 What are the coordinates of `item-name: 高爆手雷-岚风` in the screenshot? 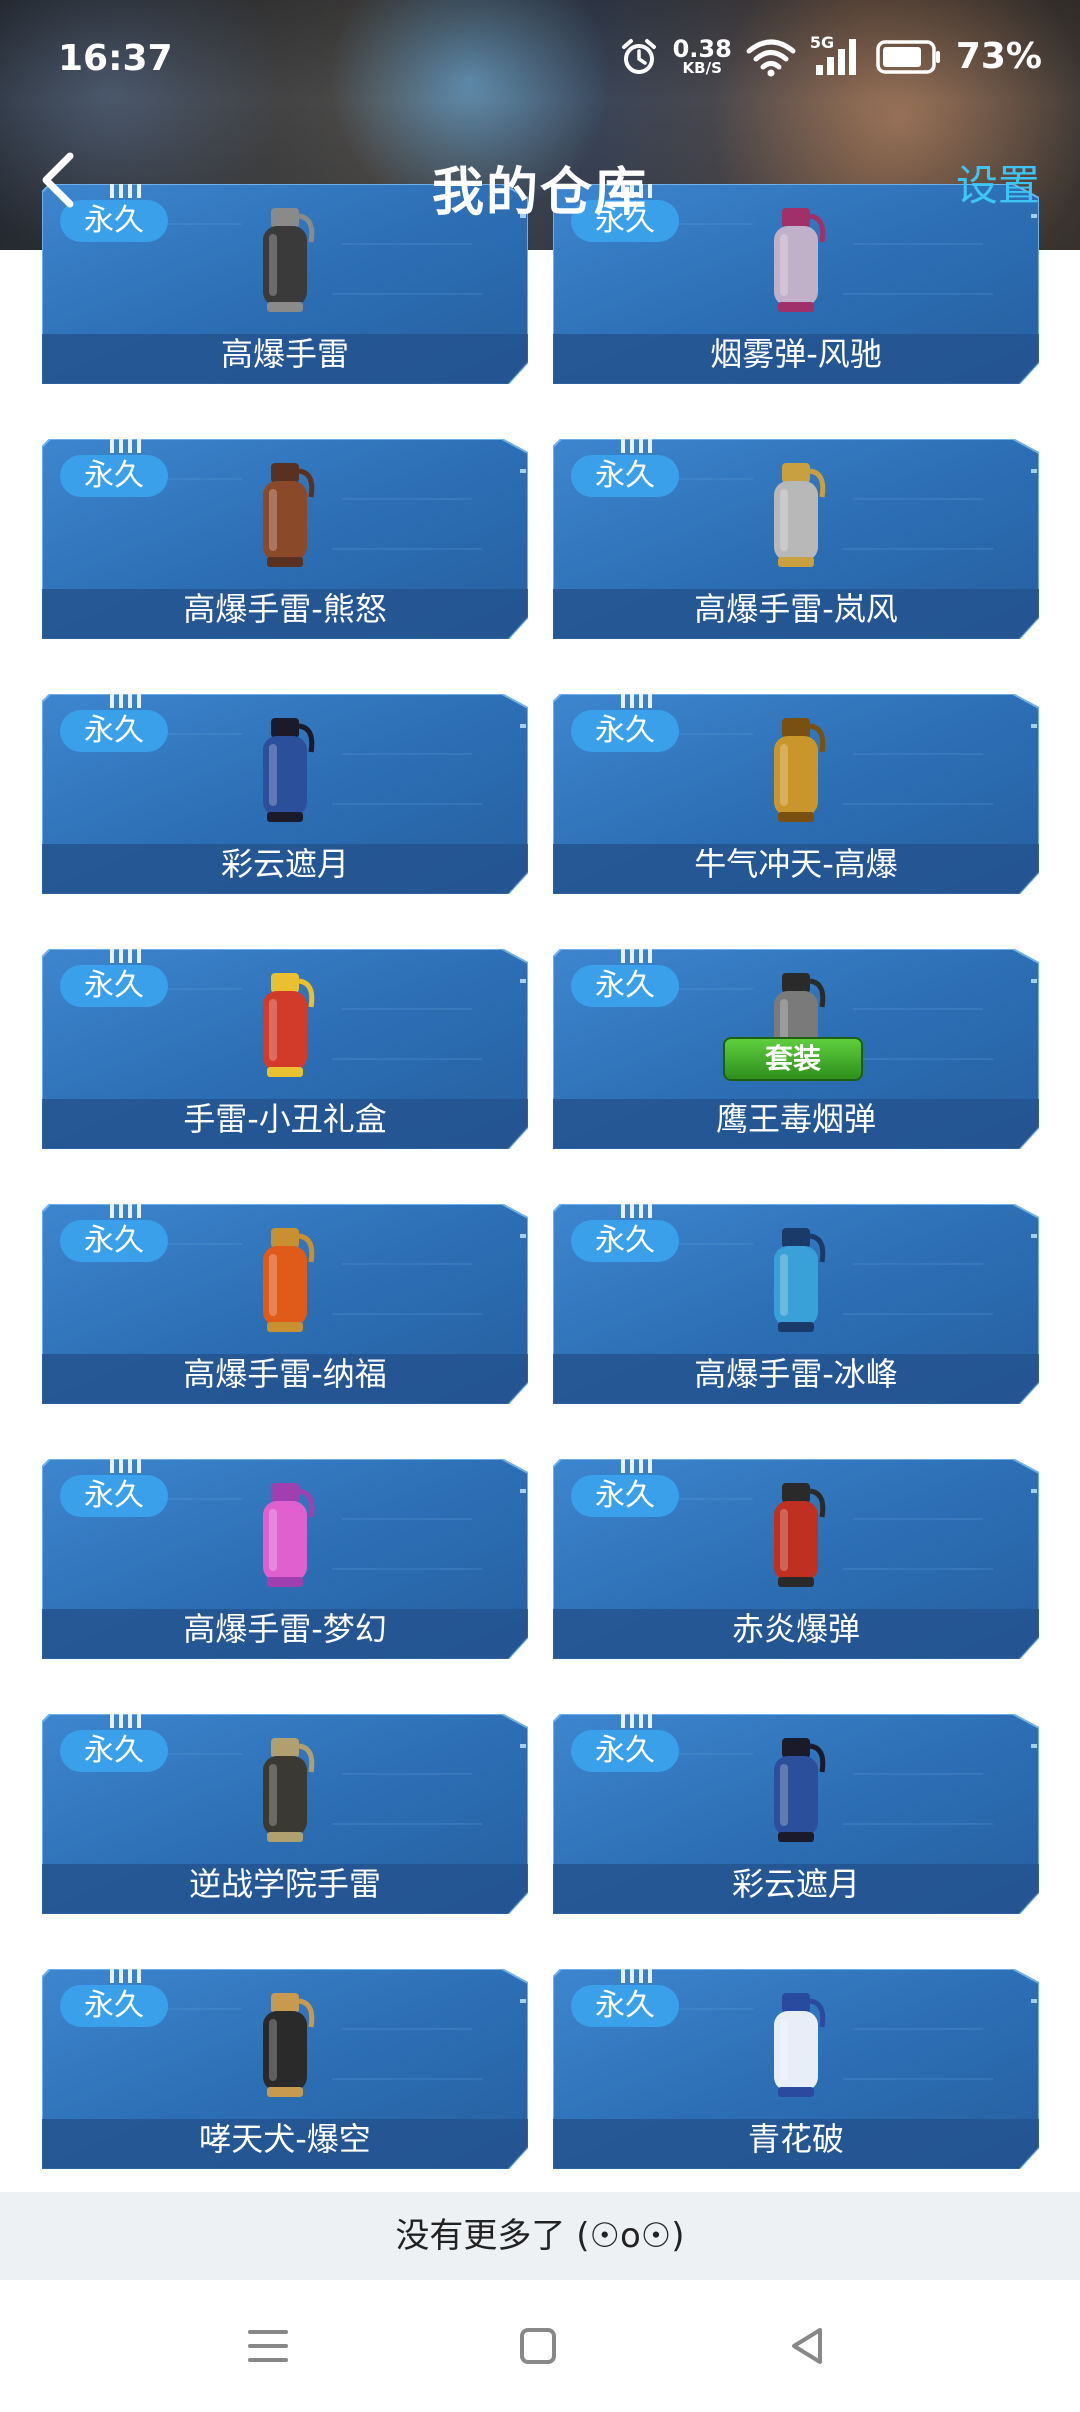 It's located at (796, 609).